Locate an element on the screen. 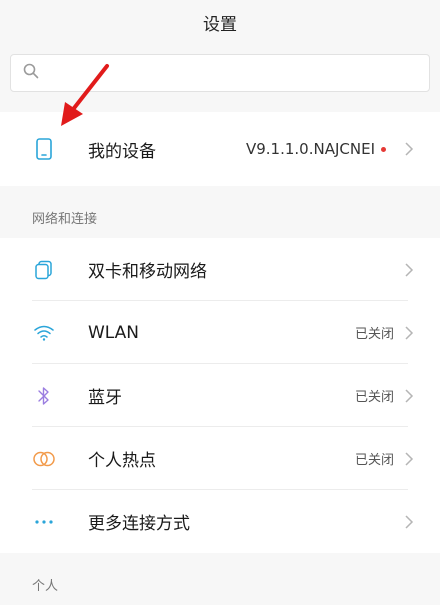 The image size is (440, 605). dual-sim-label: 双卡和移动网络 is located at coordinates (147, 272).